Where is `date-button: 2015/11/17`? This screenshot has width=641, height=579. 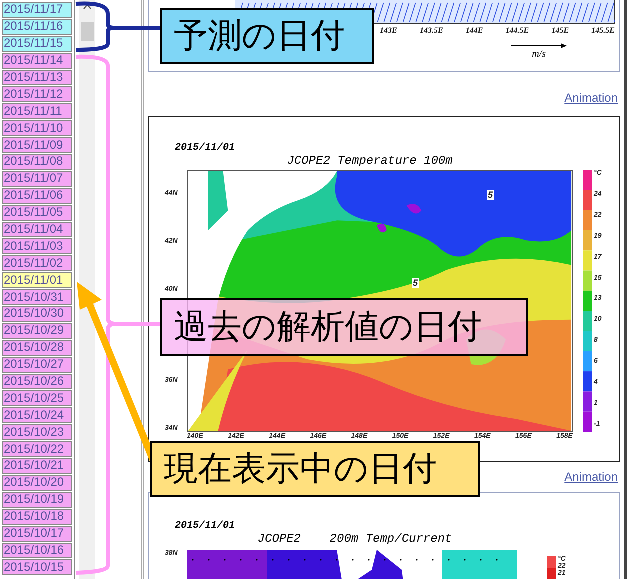 date-button: 2015/11/17 is located at coordinates (37, 10).